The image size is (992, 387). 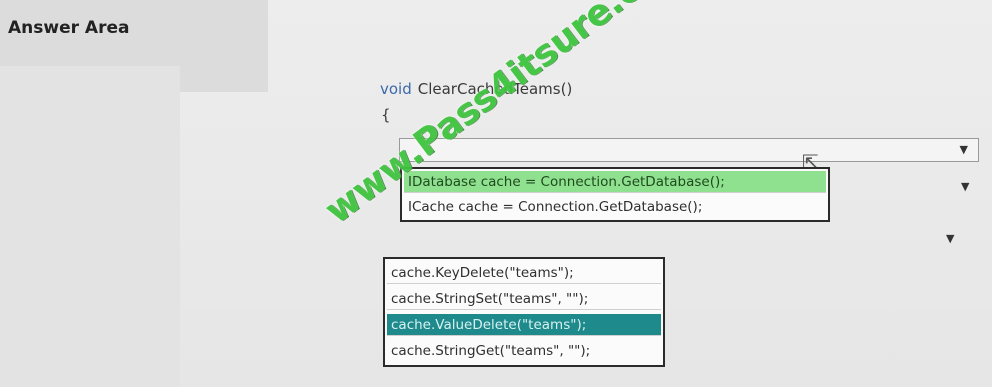 What do you see at coordinates (524, 273) in the screenshot?
I see `dropdown-2-option-keydelete: cache.KeyDelete("teams");` at bounding box center [524, 273].